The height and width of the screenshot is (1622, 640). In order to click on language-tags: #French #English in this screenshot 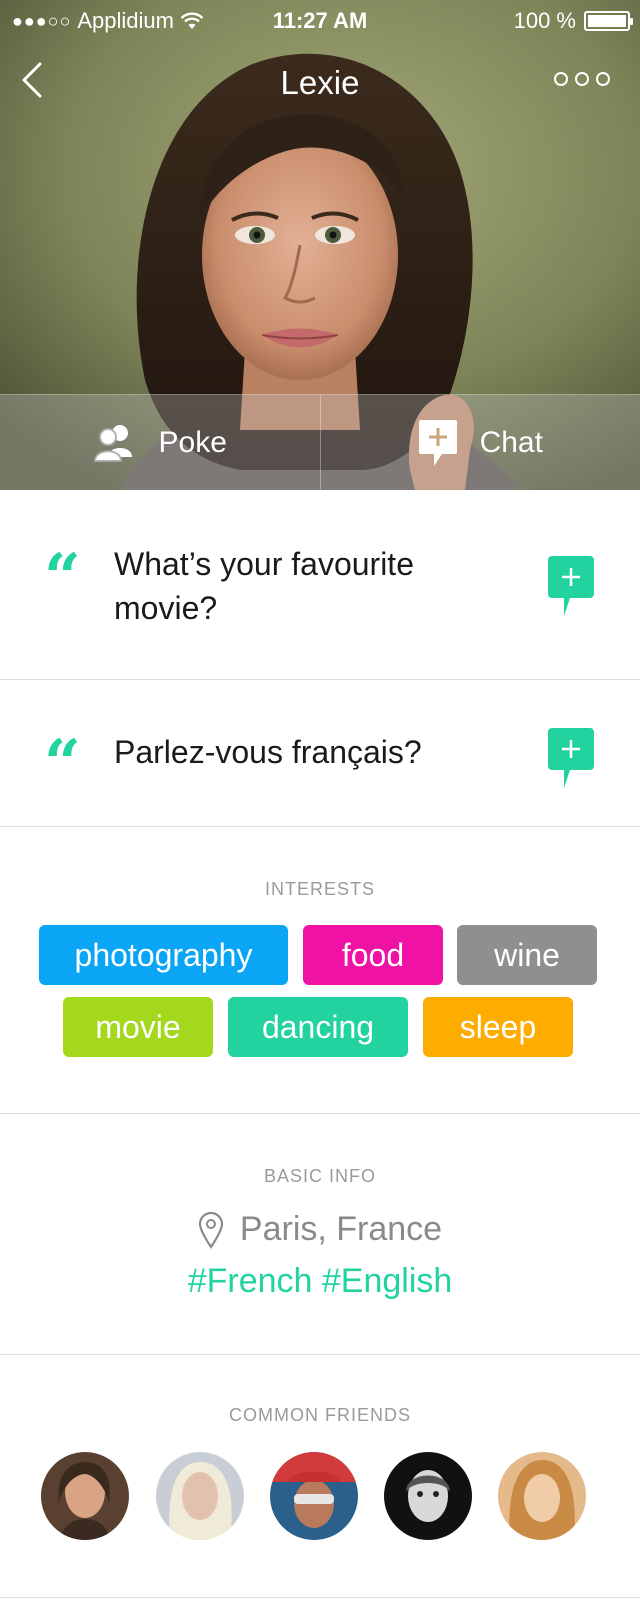, I will do `click(320, 1281)`.